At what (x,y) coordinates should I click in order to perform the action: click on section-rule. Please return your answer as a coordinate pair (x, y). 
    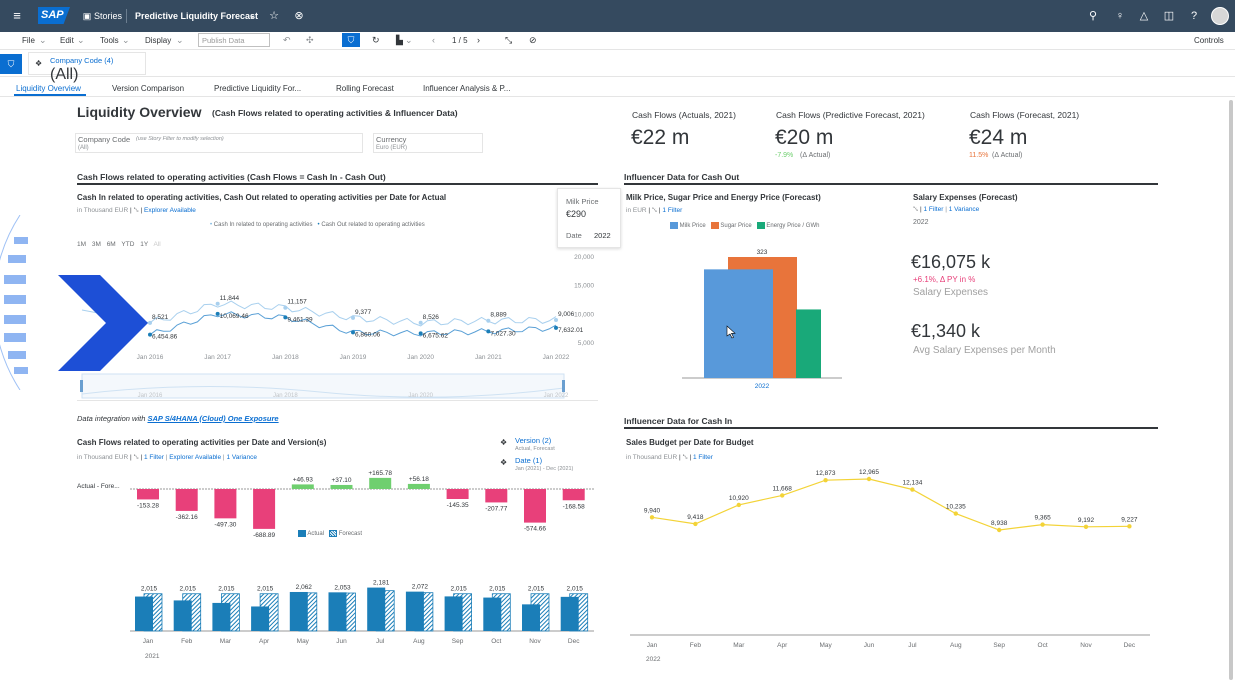
    Looking at the image, I should click on (891, 428).